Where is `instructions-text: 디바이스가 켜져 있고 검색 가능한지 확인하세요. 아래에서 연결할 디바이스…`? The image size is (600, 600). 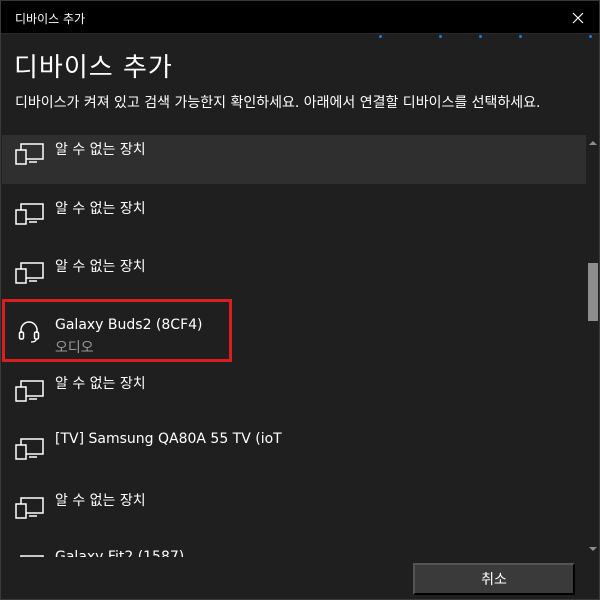 instructions-text: 디바이스가 켜져 있고 검색 가능한지 확인하세요. 아래에서 연결할 디바이스… is located at coordinates (278, 103).